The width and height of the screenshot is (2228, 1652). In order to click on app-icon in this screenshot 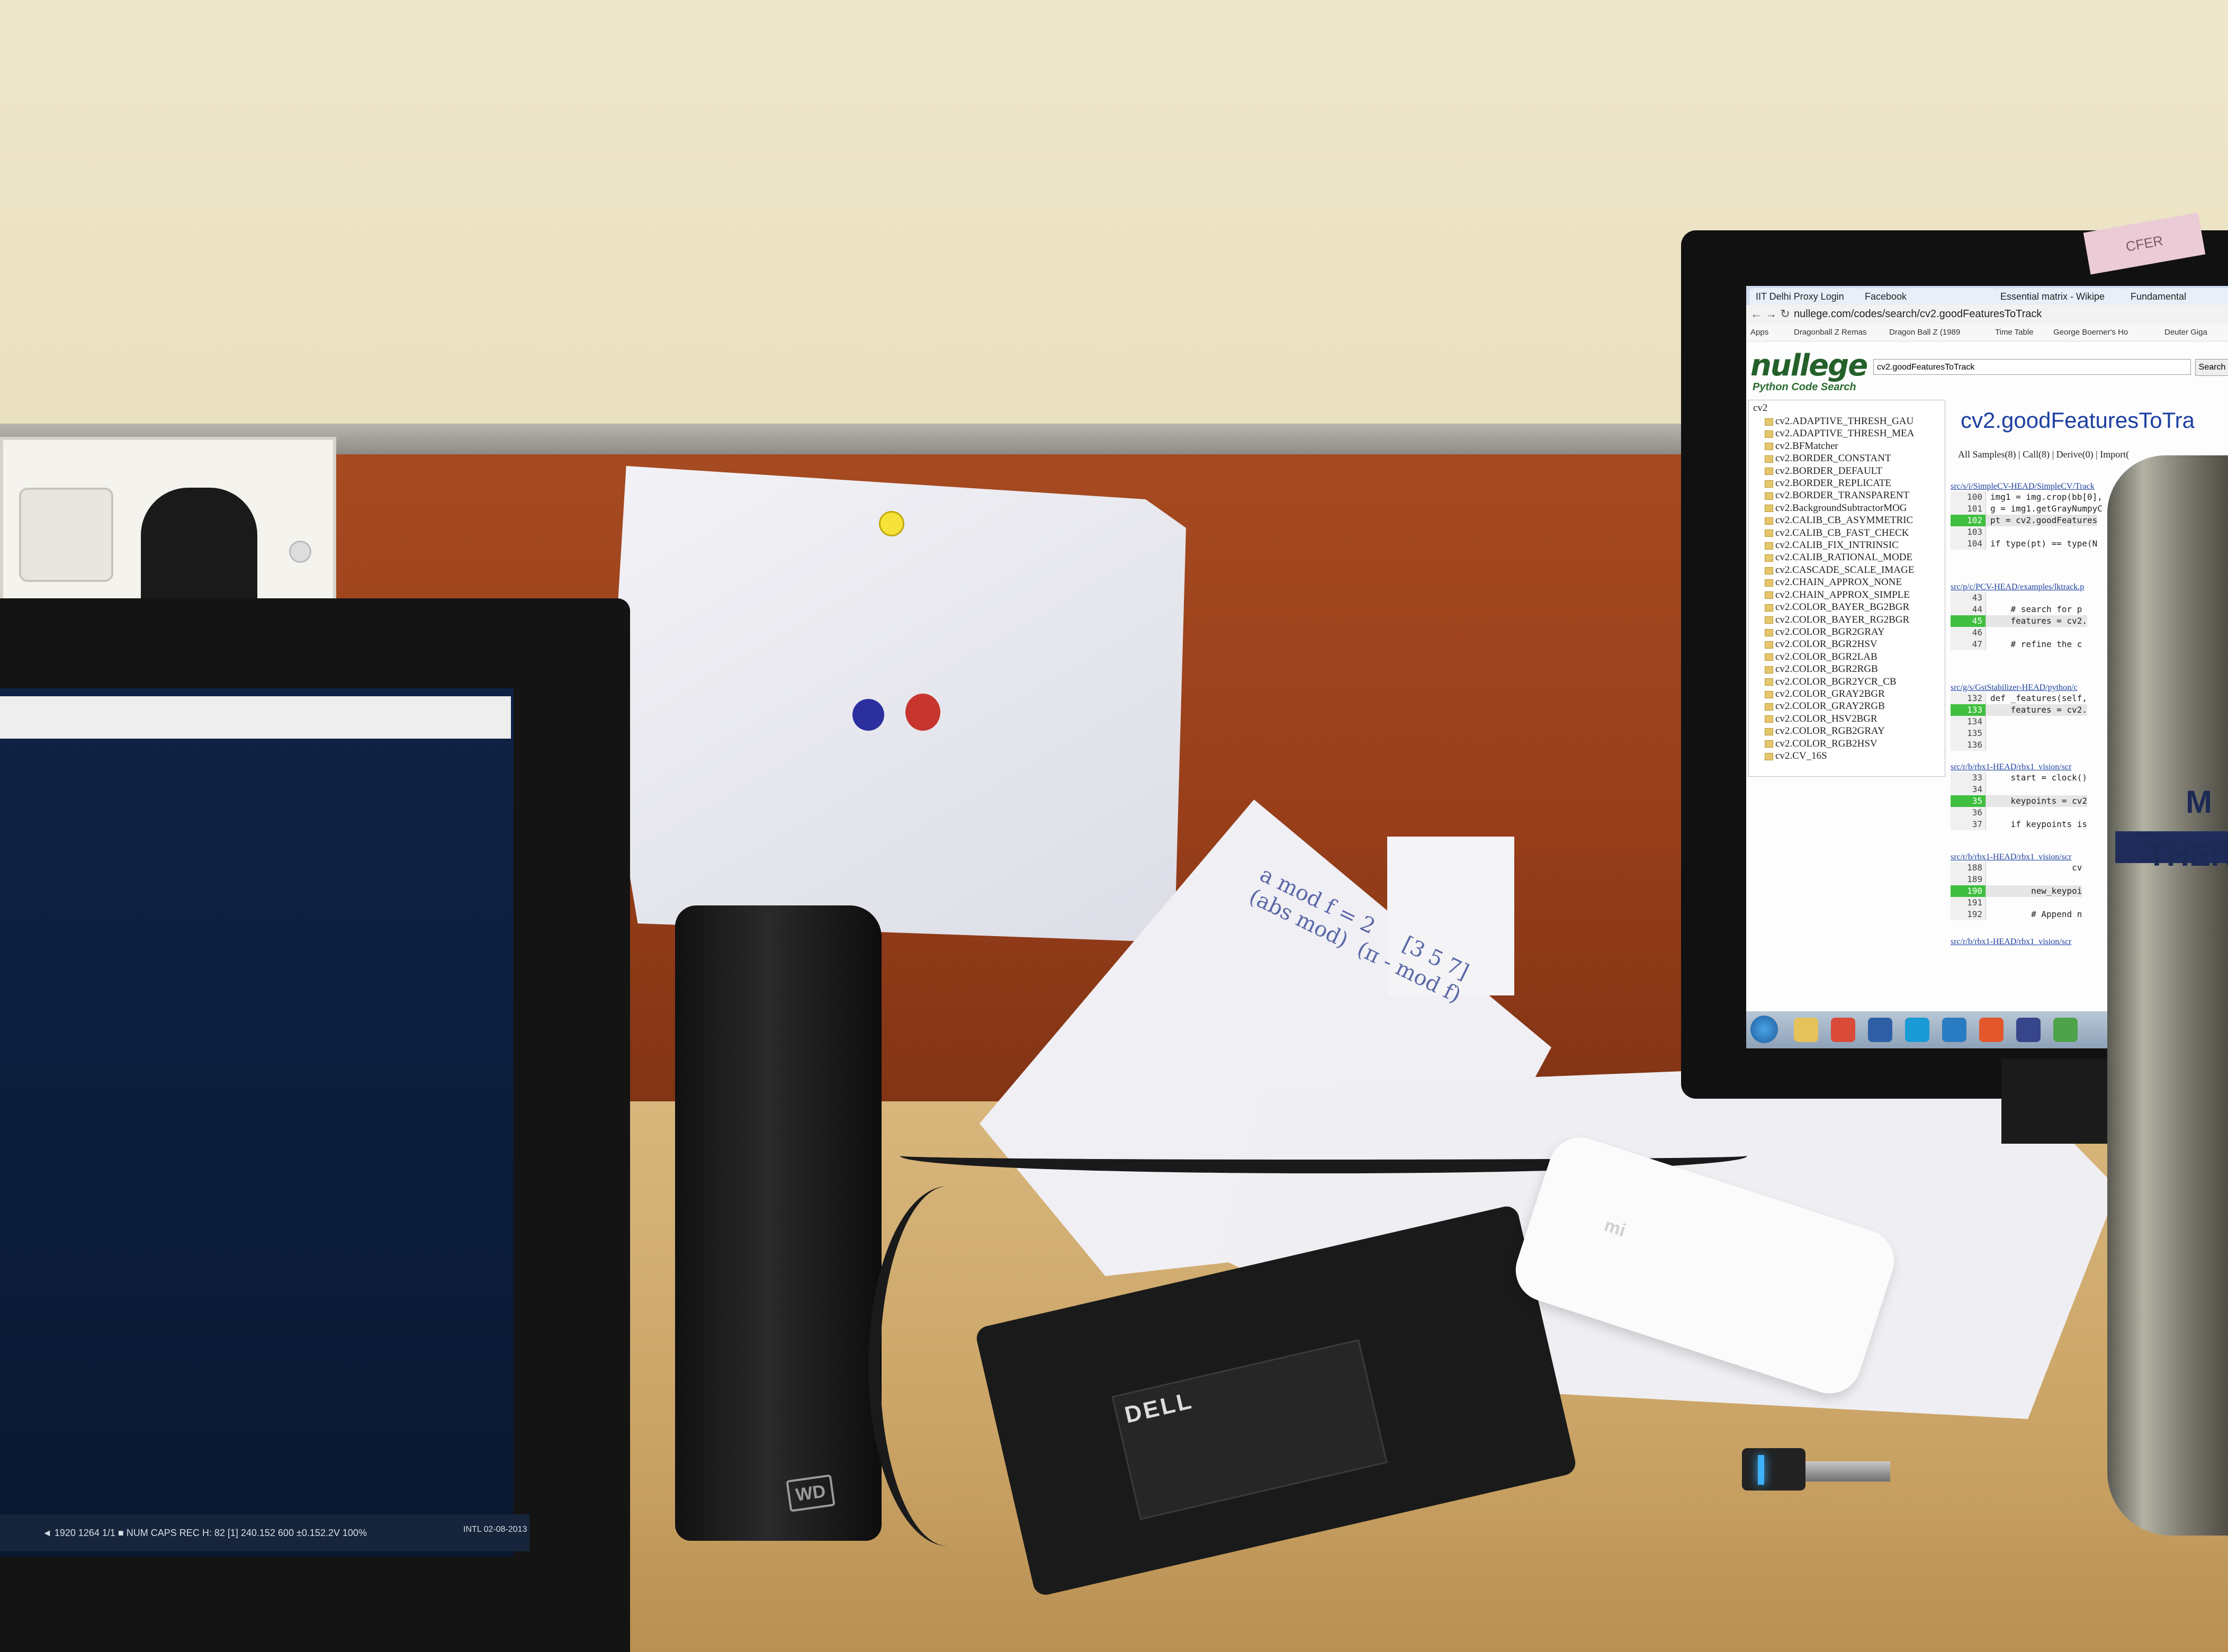, I will do `click(1954, 1030)`.